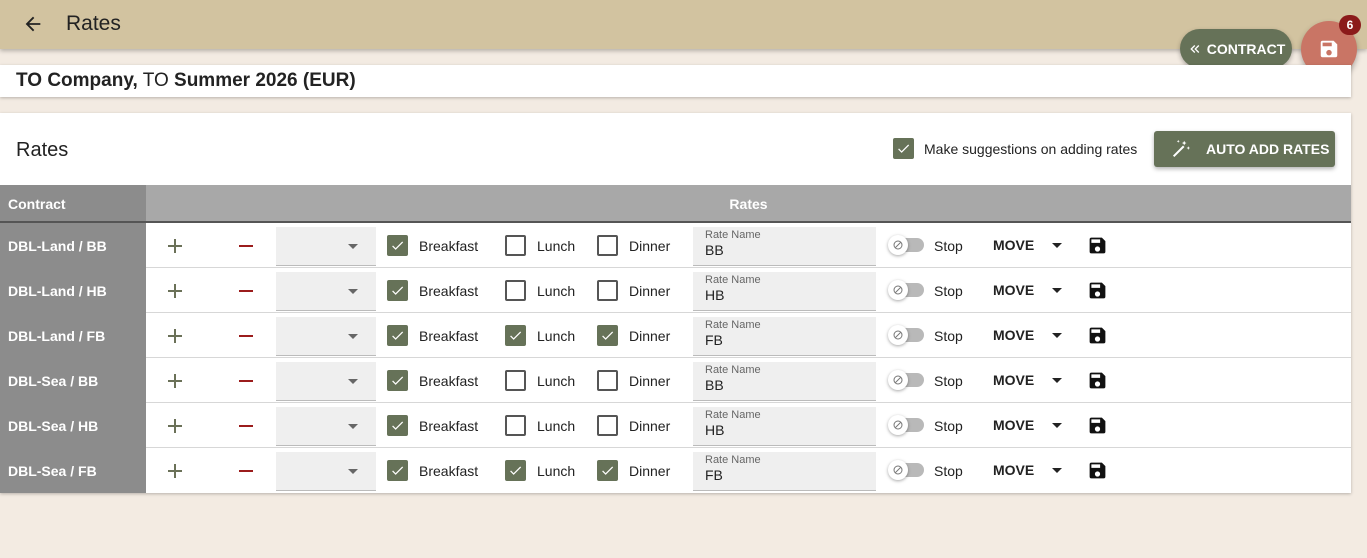  Describe the element at coordinates (1246, 48) in the screenshot. I see `contract-button-label: CONTRACT` at that location.